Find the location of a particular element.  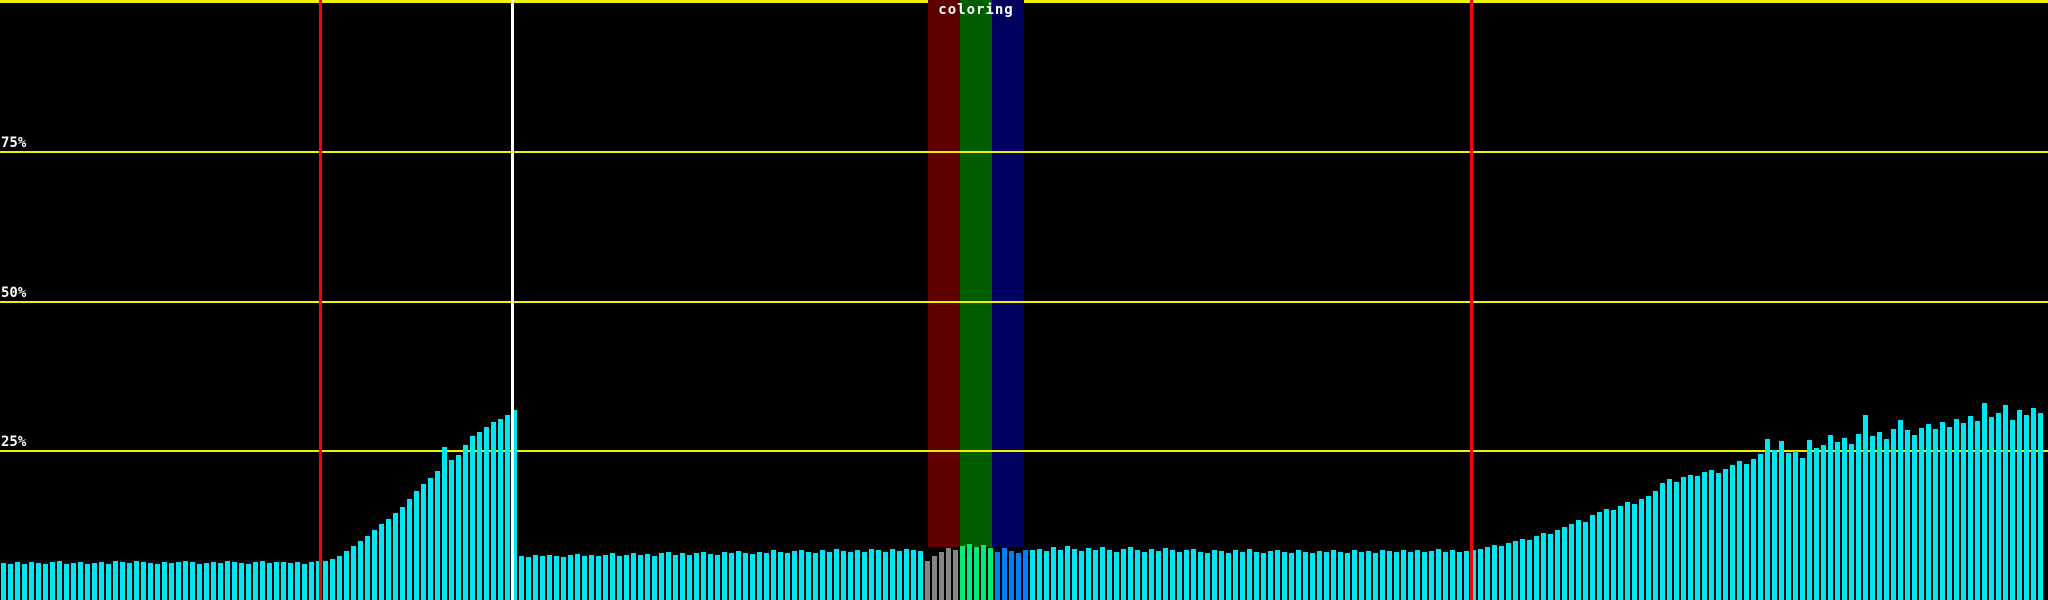

y-axis-label-25: 25% is located at coordinates (14, 442).